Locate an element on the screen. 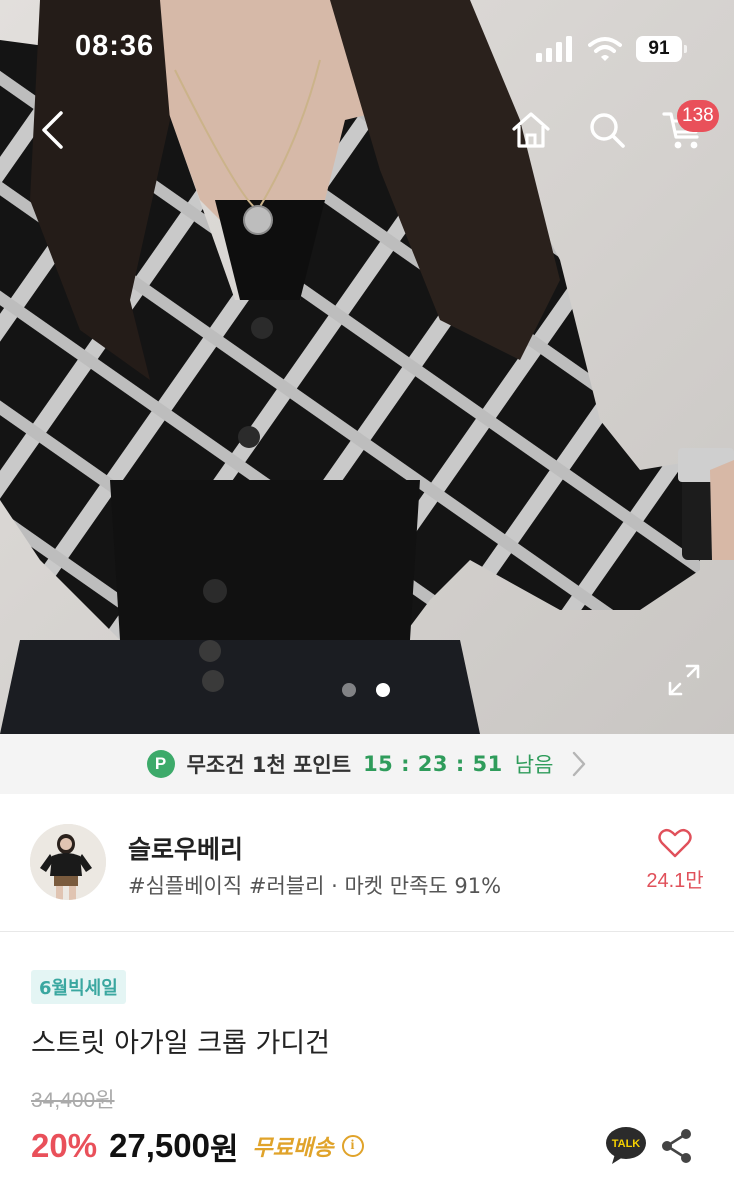 The height and width of the screenshot is (1200, 734). search-button is located at coordinates (607, 130).